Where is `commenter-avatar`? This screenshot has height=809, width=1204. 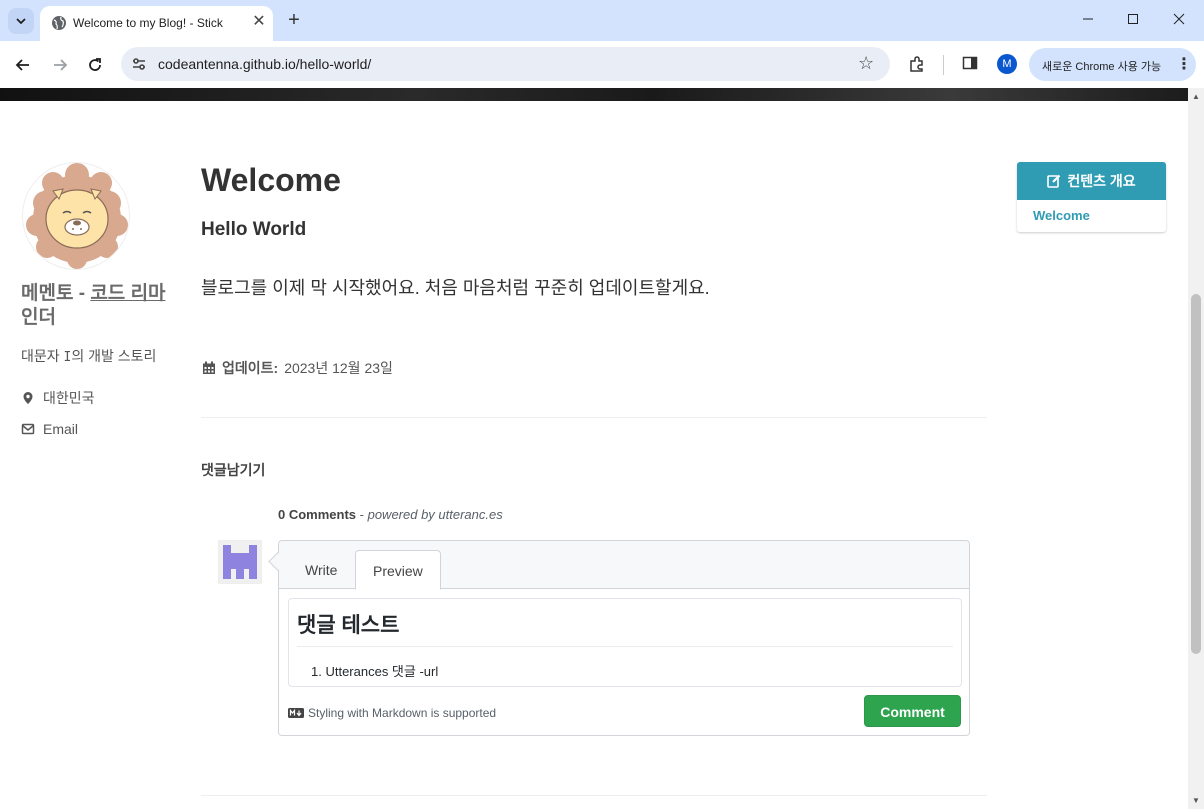
commenter-avatar is located at coordinates (240, 562).